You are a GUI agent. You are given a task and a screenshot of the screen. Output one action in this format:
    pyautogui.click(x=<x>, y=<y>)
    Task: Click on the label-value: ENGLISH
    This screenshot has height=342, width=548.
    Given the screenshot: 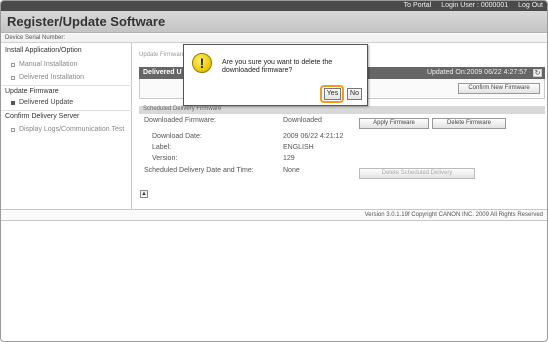 What is the action you would take?
    pyautogui.click(x=298, y=147)
    